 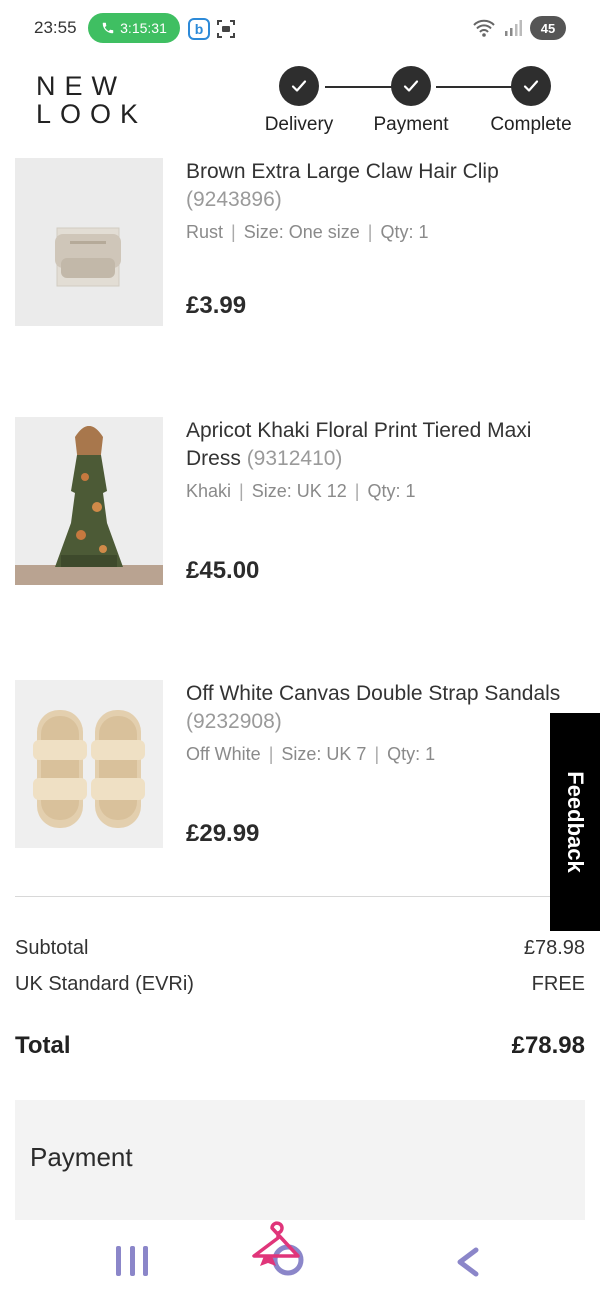 I want to click on feedback-label: Feedback, so click(x=575, y=822).